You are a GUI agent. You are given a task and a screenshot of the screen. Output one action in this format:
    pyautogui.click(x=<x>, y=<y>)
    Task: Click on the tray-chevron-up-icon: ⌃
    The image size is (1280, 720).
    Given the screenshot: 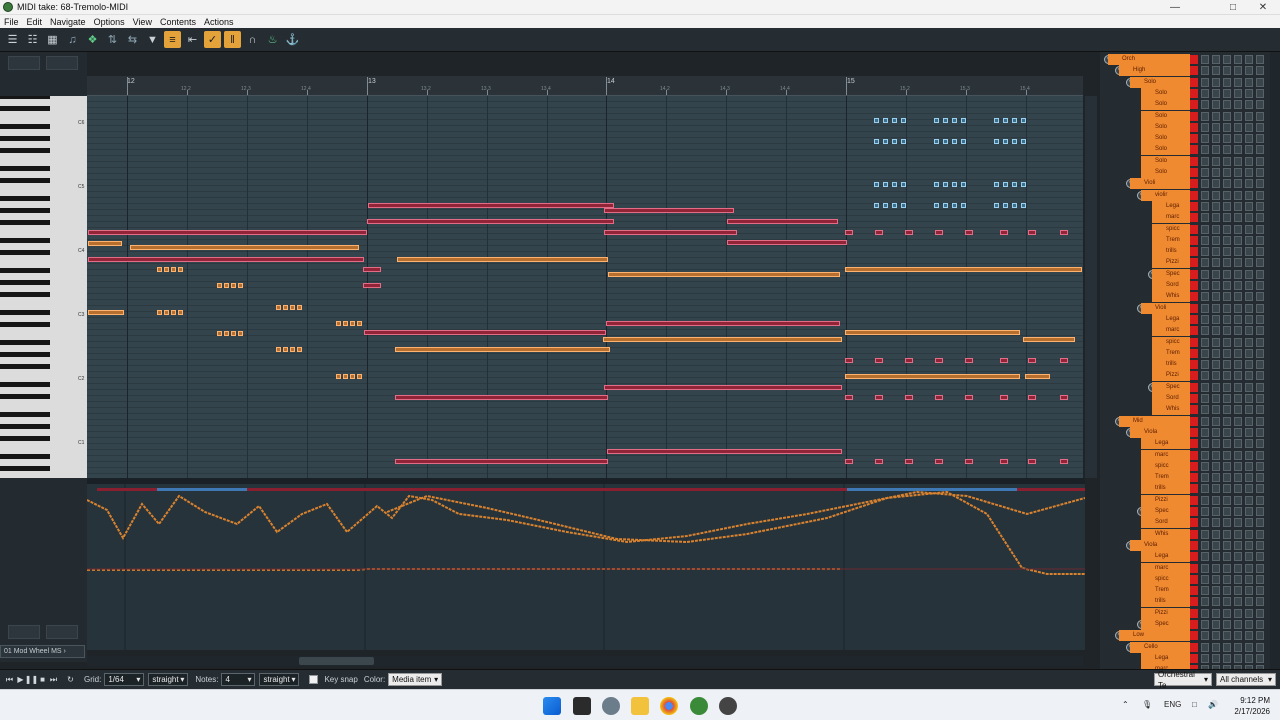 What is the action you would take?
    pyautogui.click(x=1125, y=704)
    